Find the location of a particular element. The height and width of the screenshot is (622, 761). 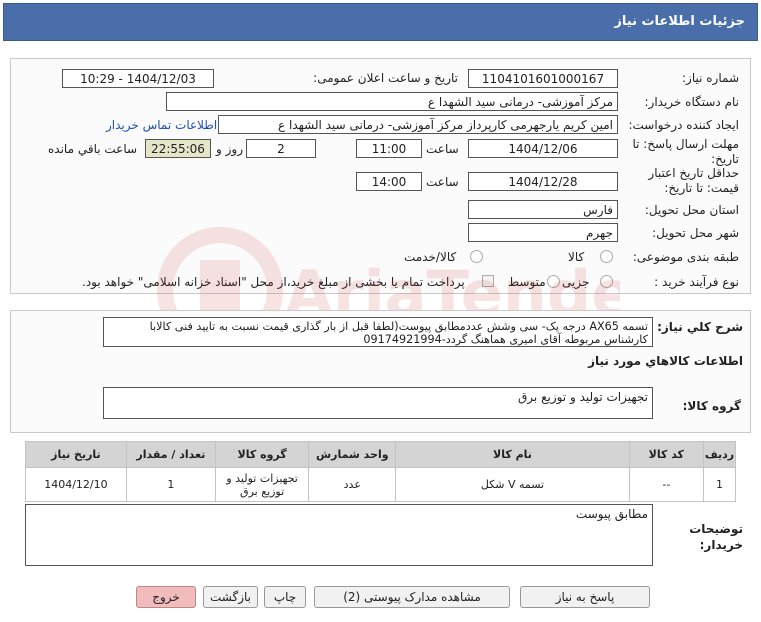

need-number-field: 1104101601000167 is located at coordinates (543, 78).